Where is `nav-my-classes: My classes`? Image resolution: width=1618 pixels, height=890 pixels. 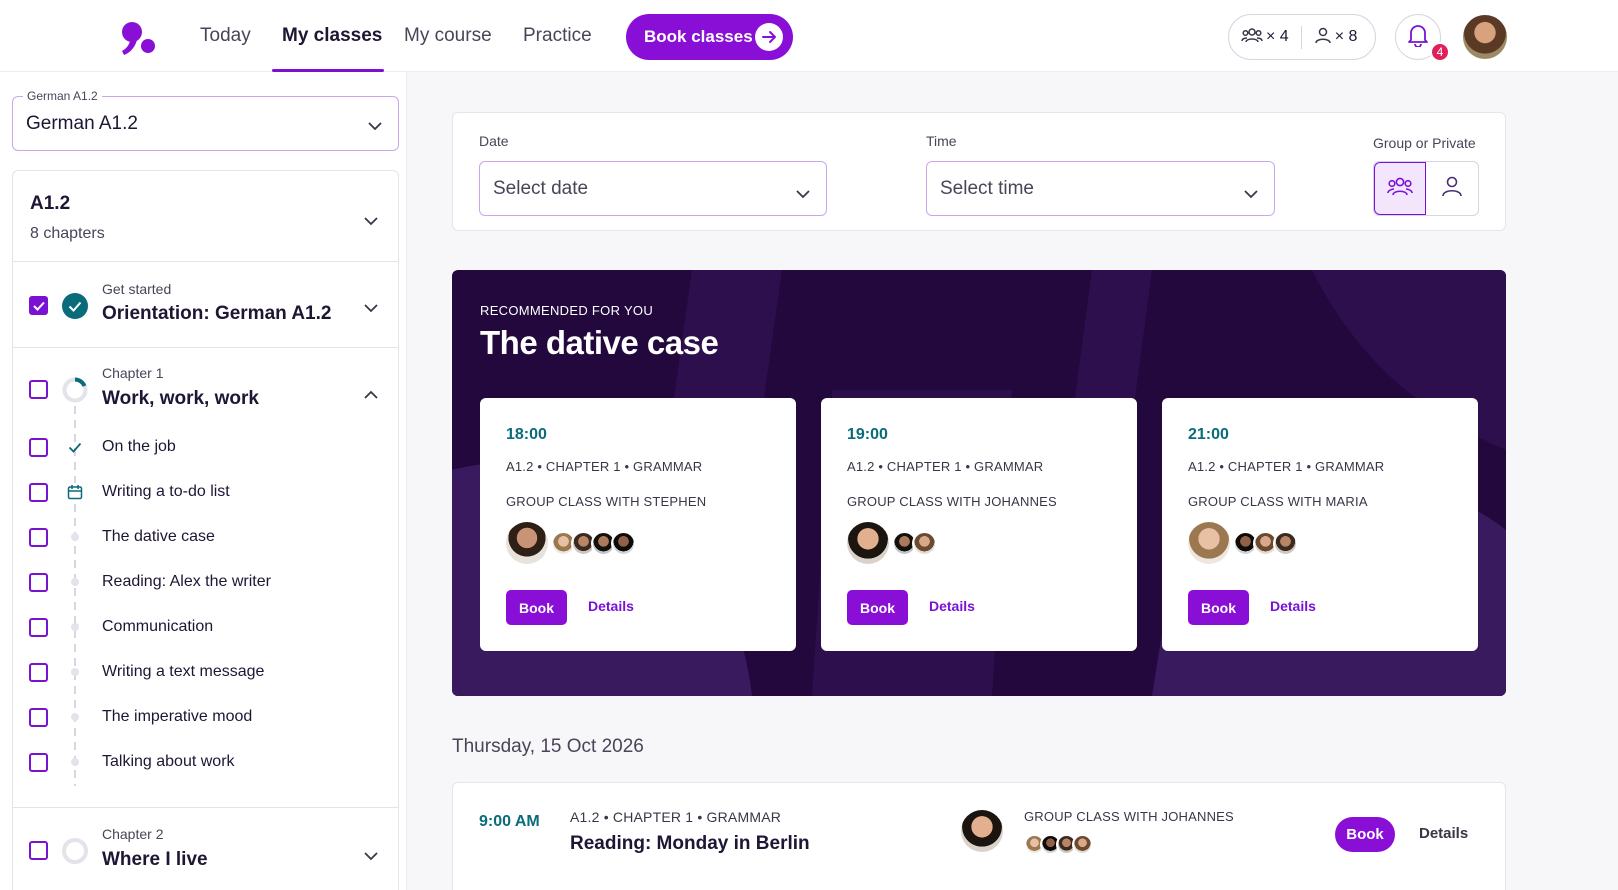
nav-my-classes: My classes is located at coordinates (332, 36).